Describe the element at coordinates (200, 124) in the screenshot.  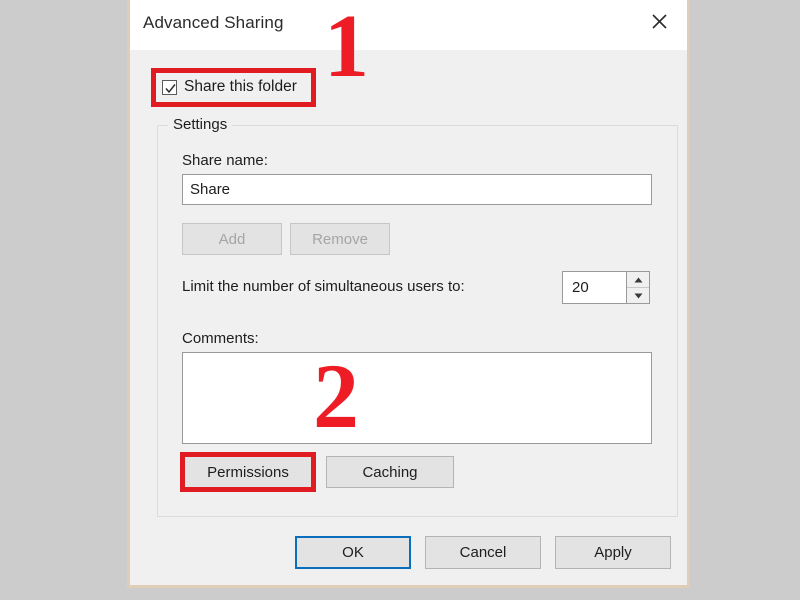
I see `settings-groupbox-label: Settings` at that location.